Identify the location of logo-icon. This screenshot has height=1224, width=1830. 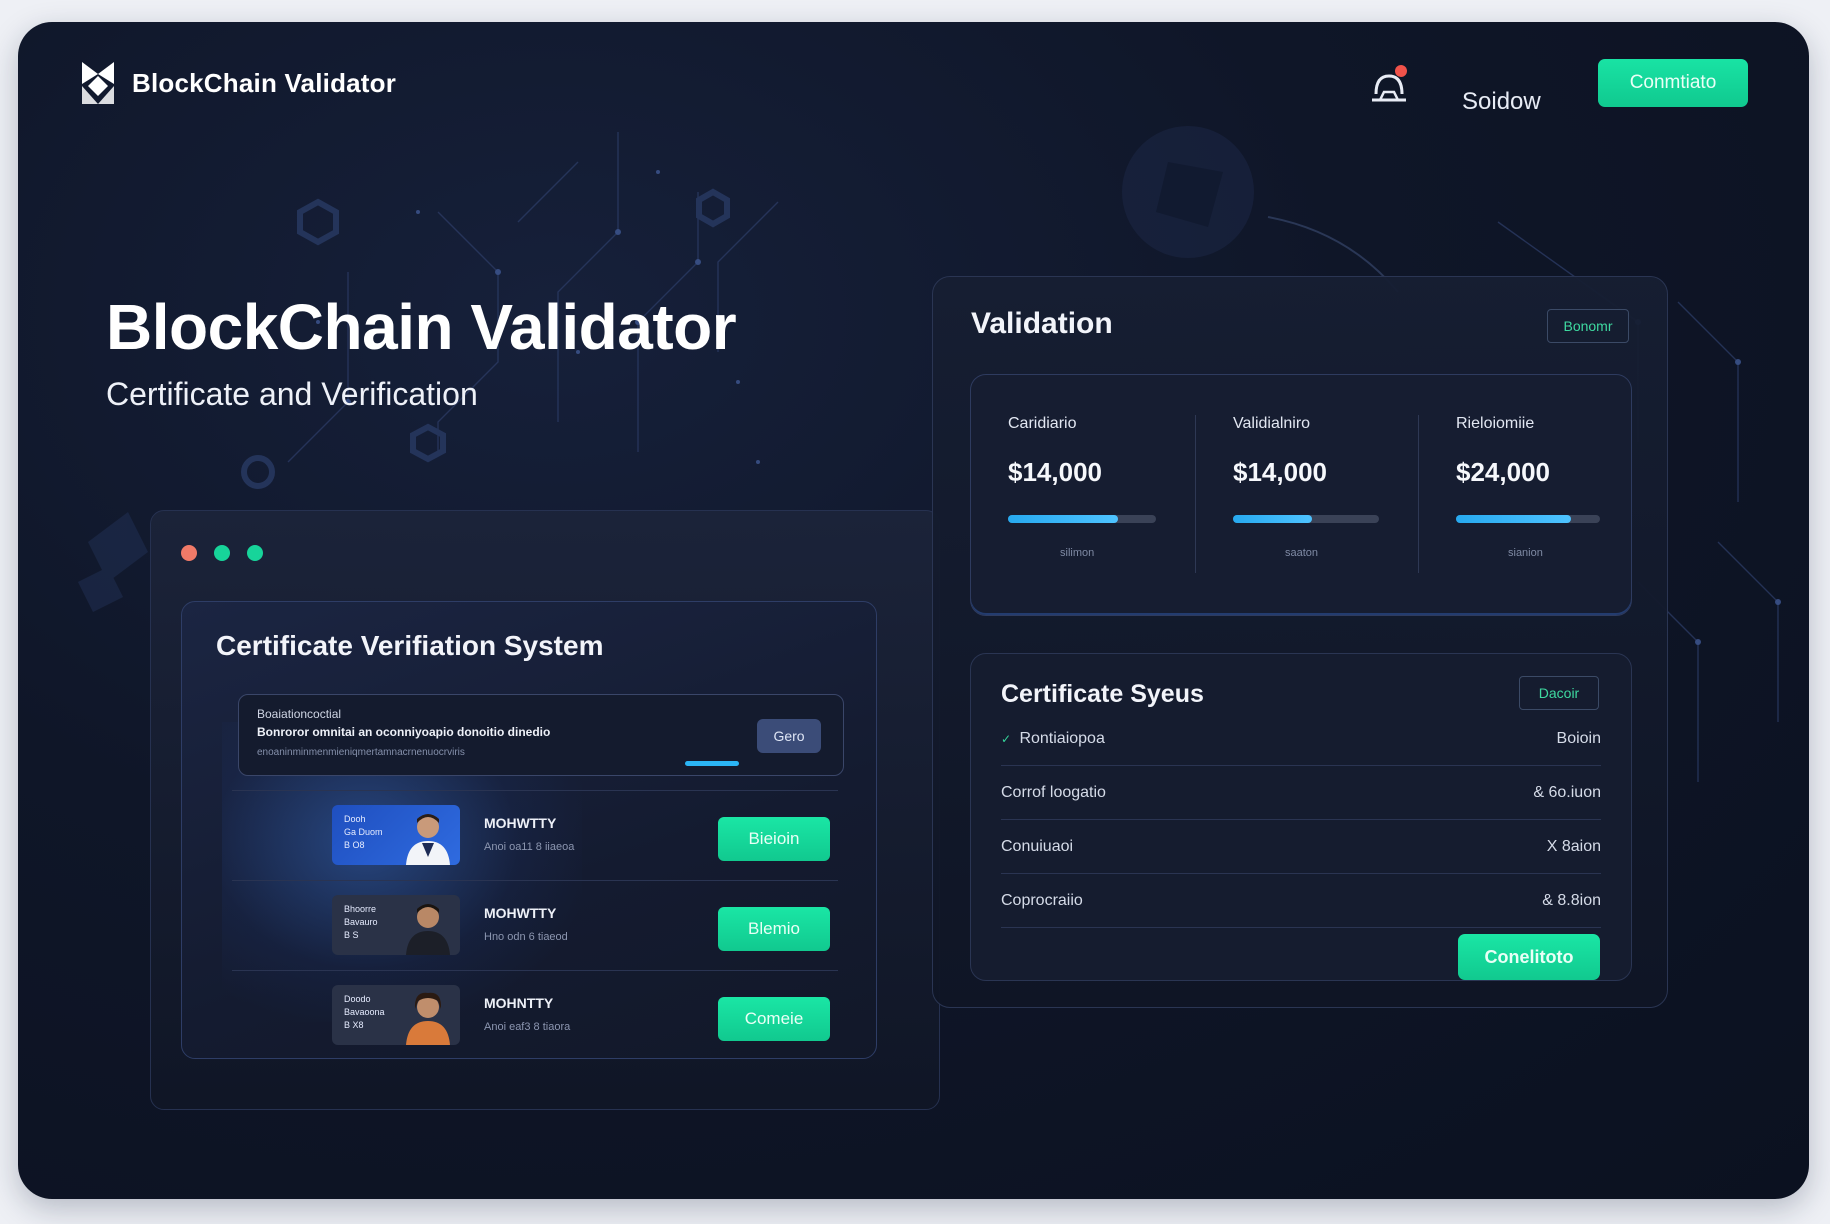
(98, 83).